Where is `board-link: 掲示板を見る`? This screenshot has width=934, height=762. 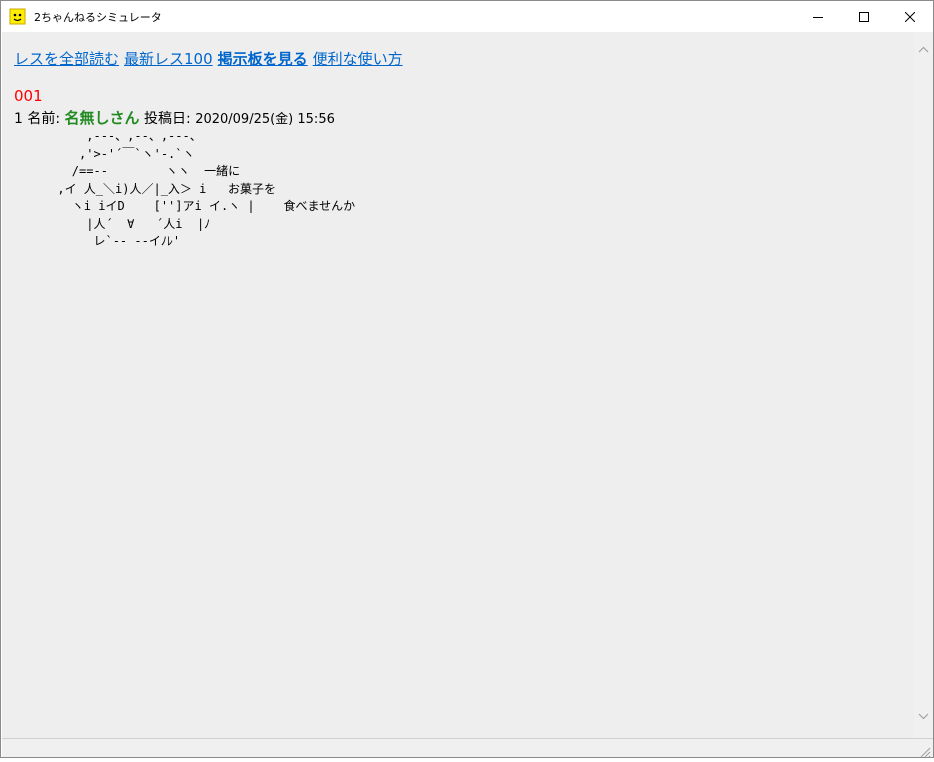
board-link: 掲示板を見る is located at coordinates (263, 59).